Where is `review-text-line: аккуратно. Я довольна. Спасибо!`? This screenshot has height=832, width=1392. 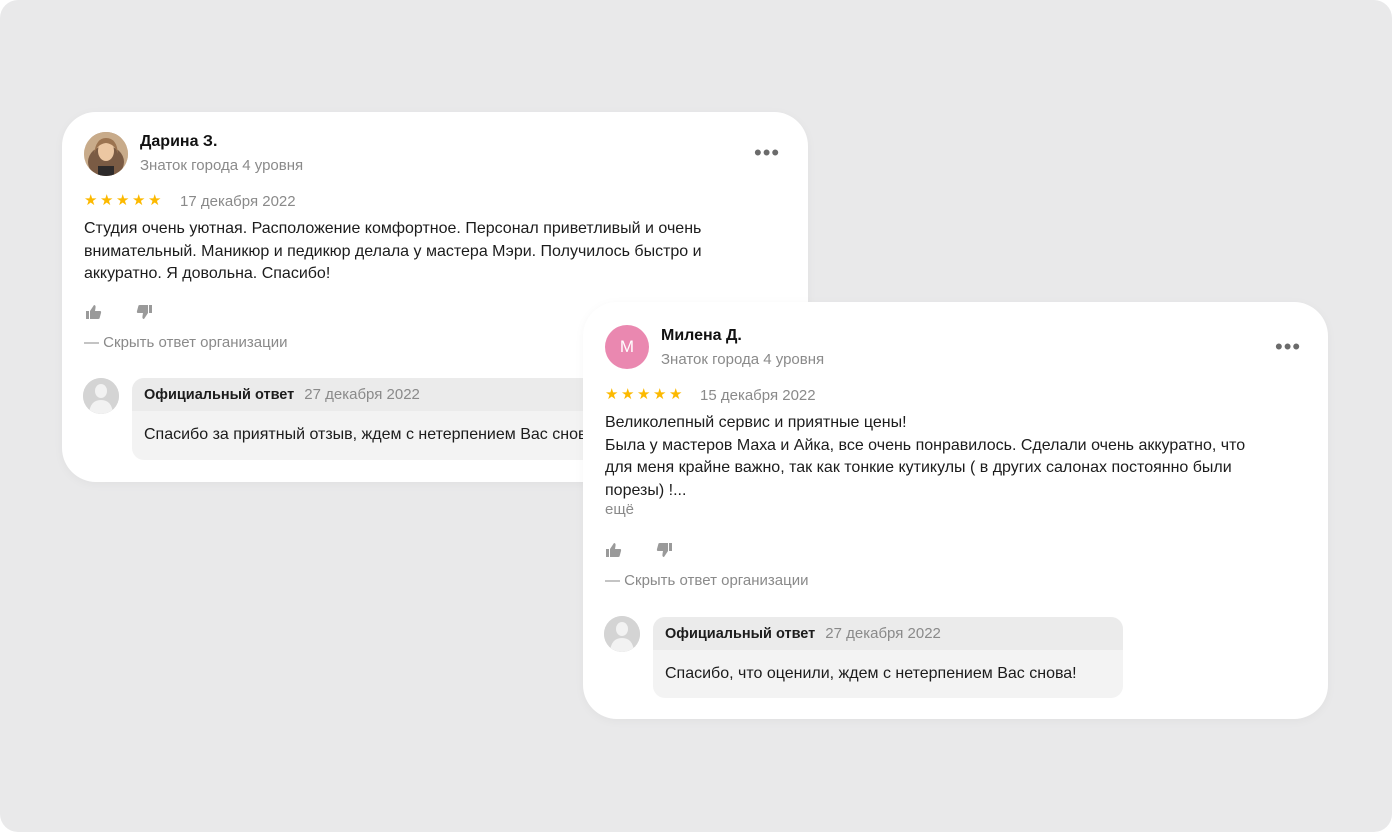
review-text-line: аккуратно. Я довольна. Спасибо! is located at coordinates (207, 273).